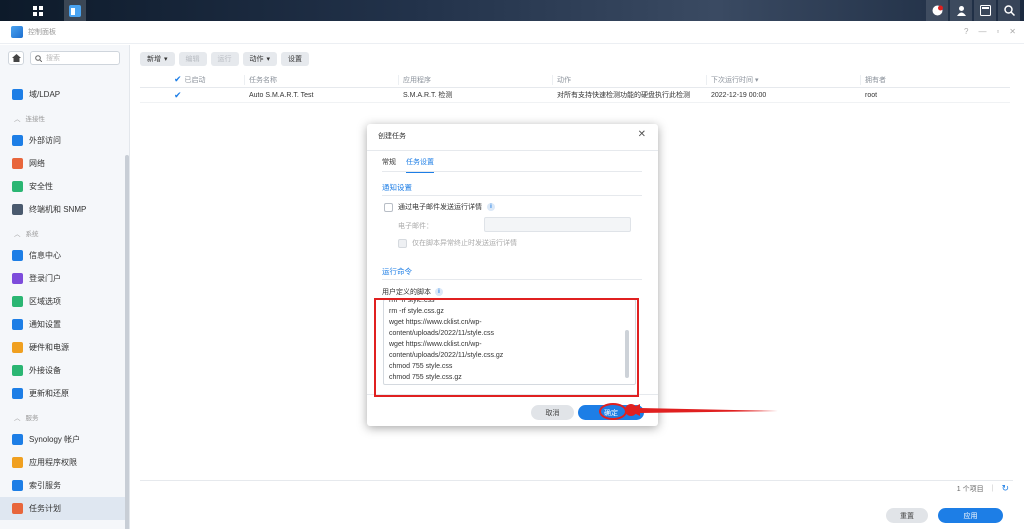  I want to click on cancel-button: 取消, so click(552, 412).